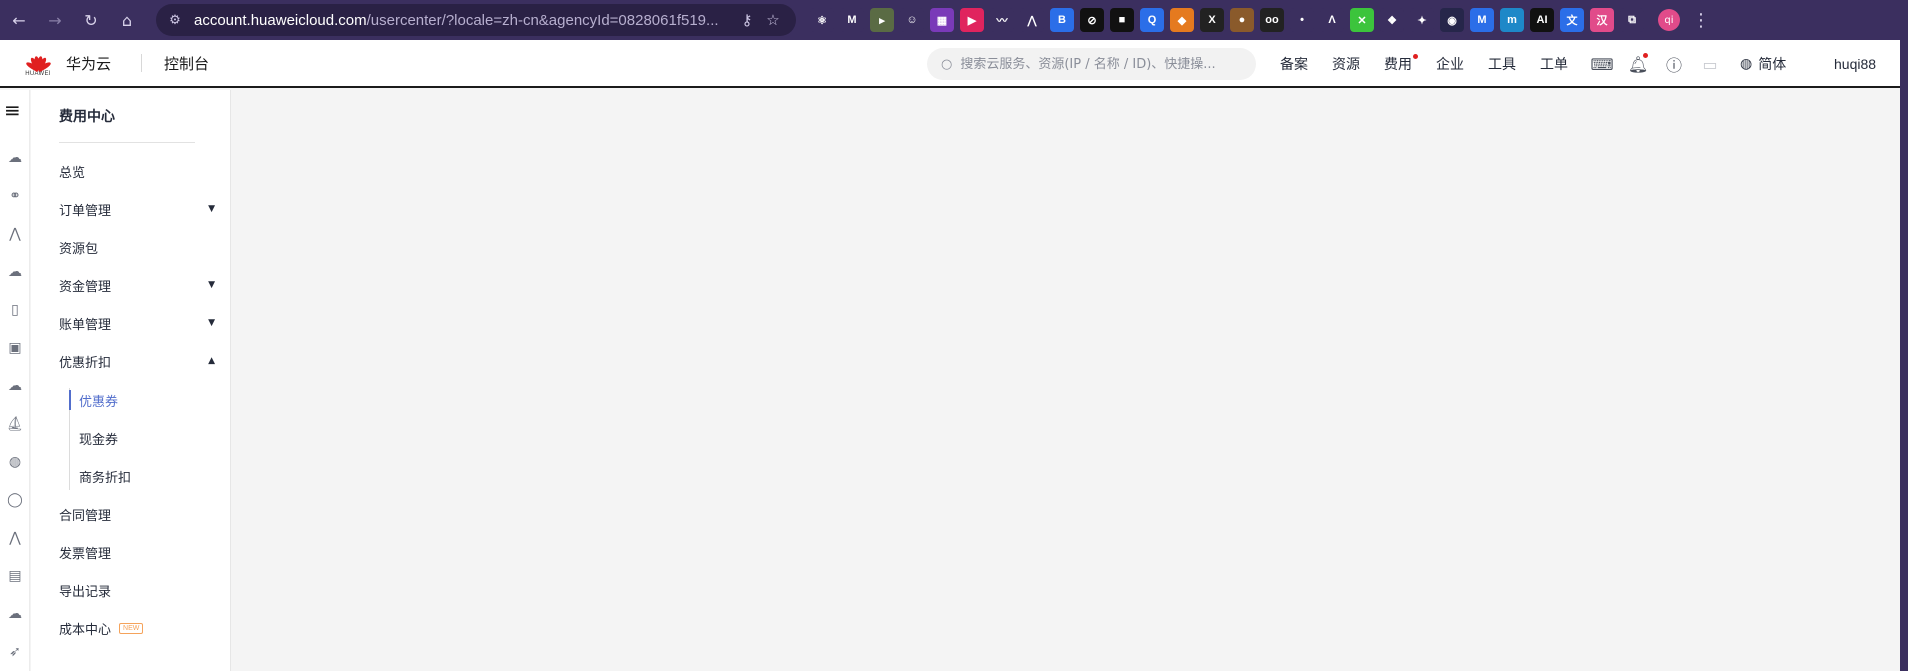 The image size is (1908, 671). Describe the element at coordinates (15, 196) in the screenshot. I see `cluster-icon: ⚭` at that location.